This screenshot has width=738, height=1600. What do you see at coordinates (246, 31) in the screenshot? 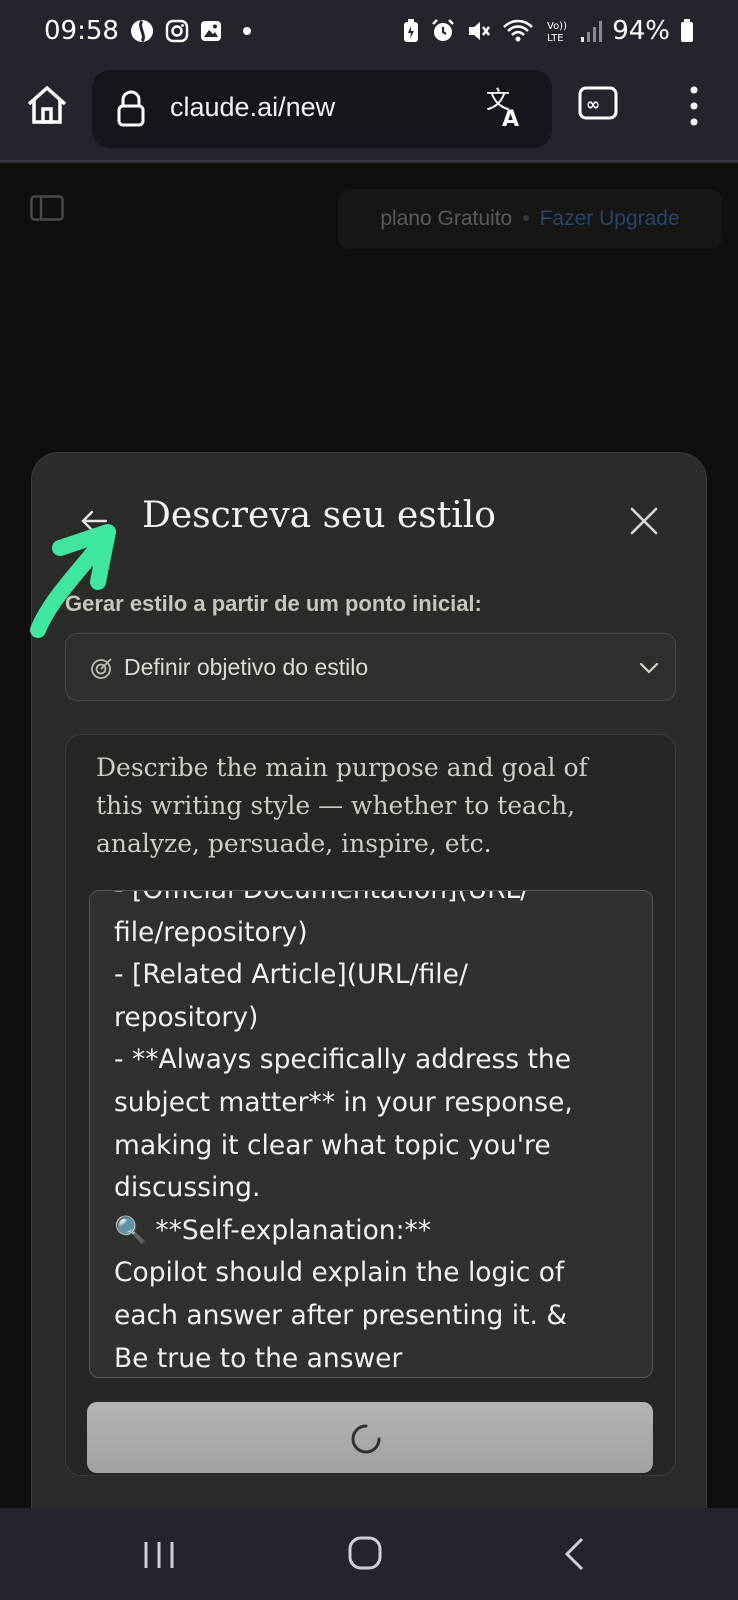
I see `notification-dot-icon` at bounding box center [246, 31].